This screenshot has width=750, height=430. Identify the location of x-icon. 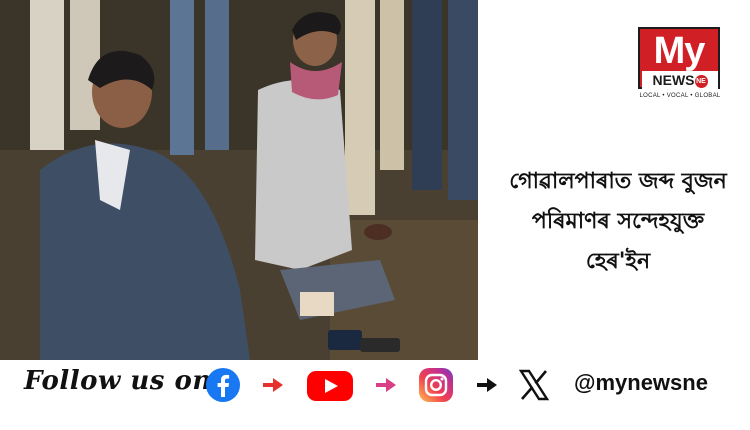
(534, 385).